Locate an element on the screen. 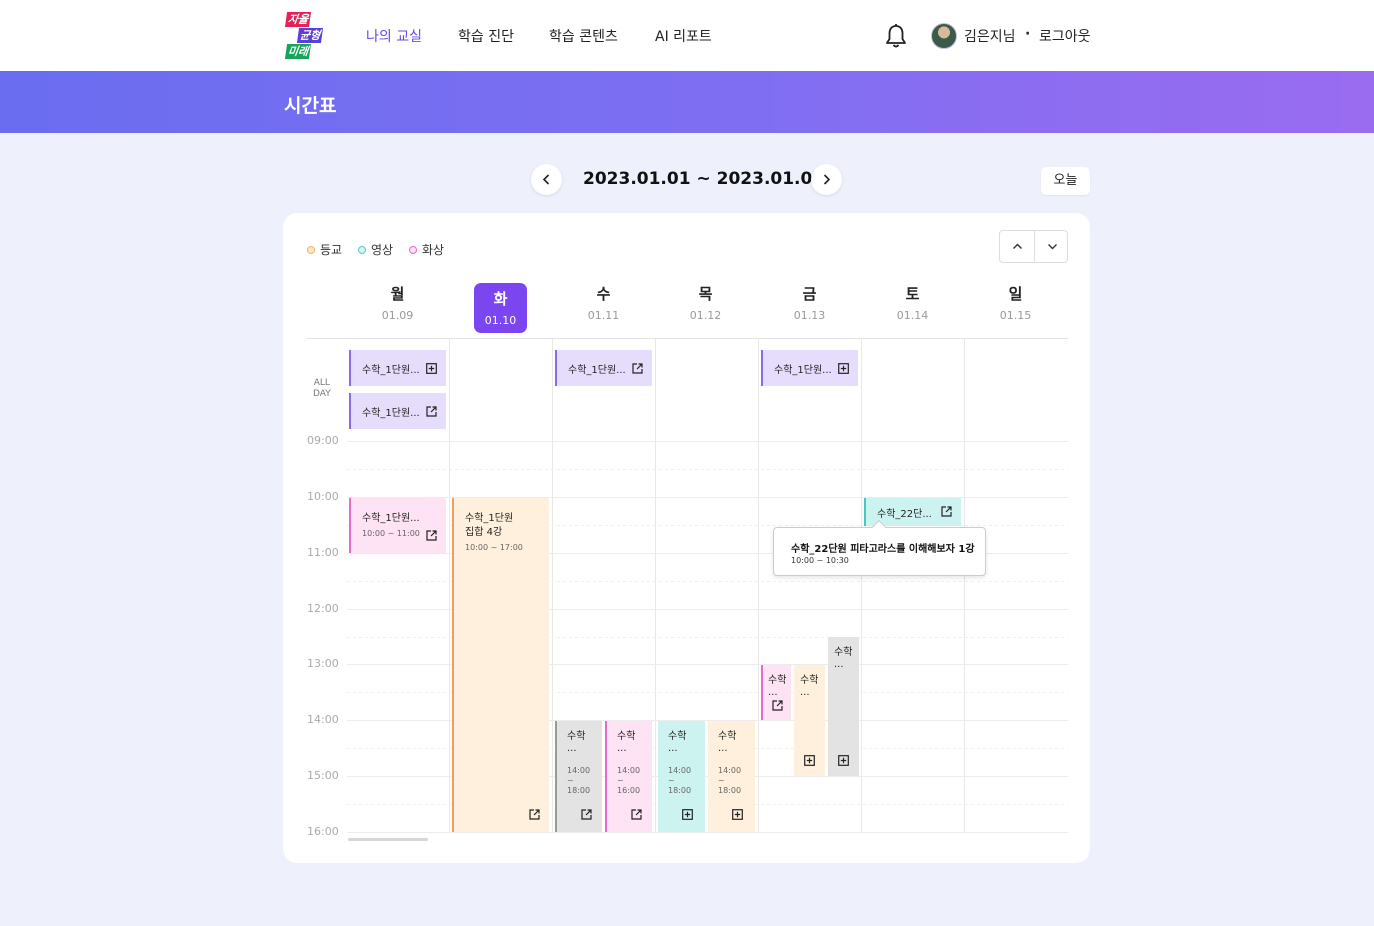  legend-school: 등교 is located at coordinates (324, 249).